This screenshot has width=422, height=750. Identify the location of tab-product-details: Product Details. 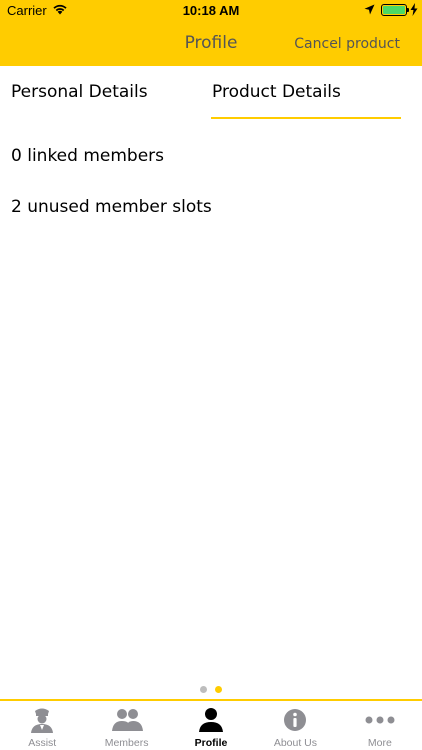
(276, 92).